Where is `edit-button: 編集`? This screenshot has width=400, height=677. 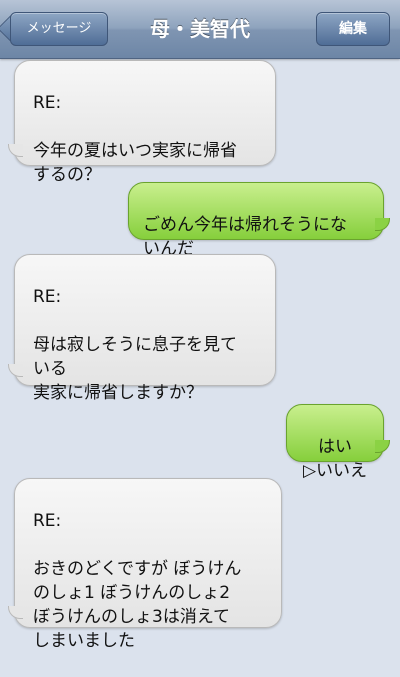
edit-button: 編集 is located at coordinates (353, 29).